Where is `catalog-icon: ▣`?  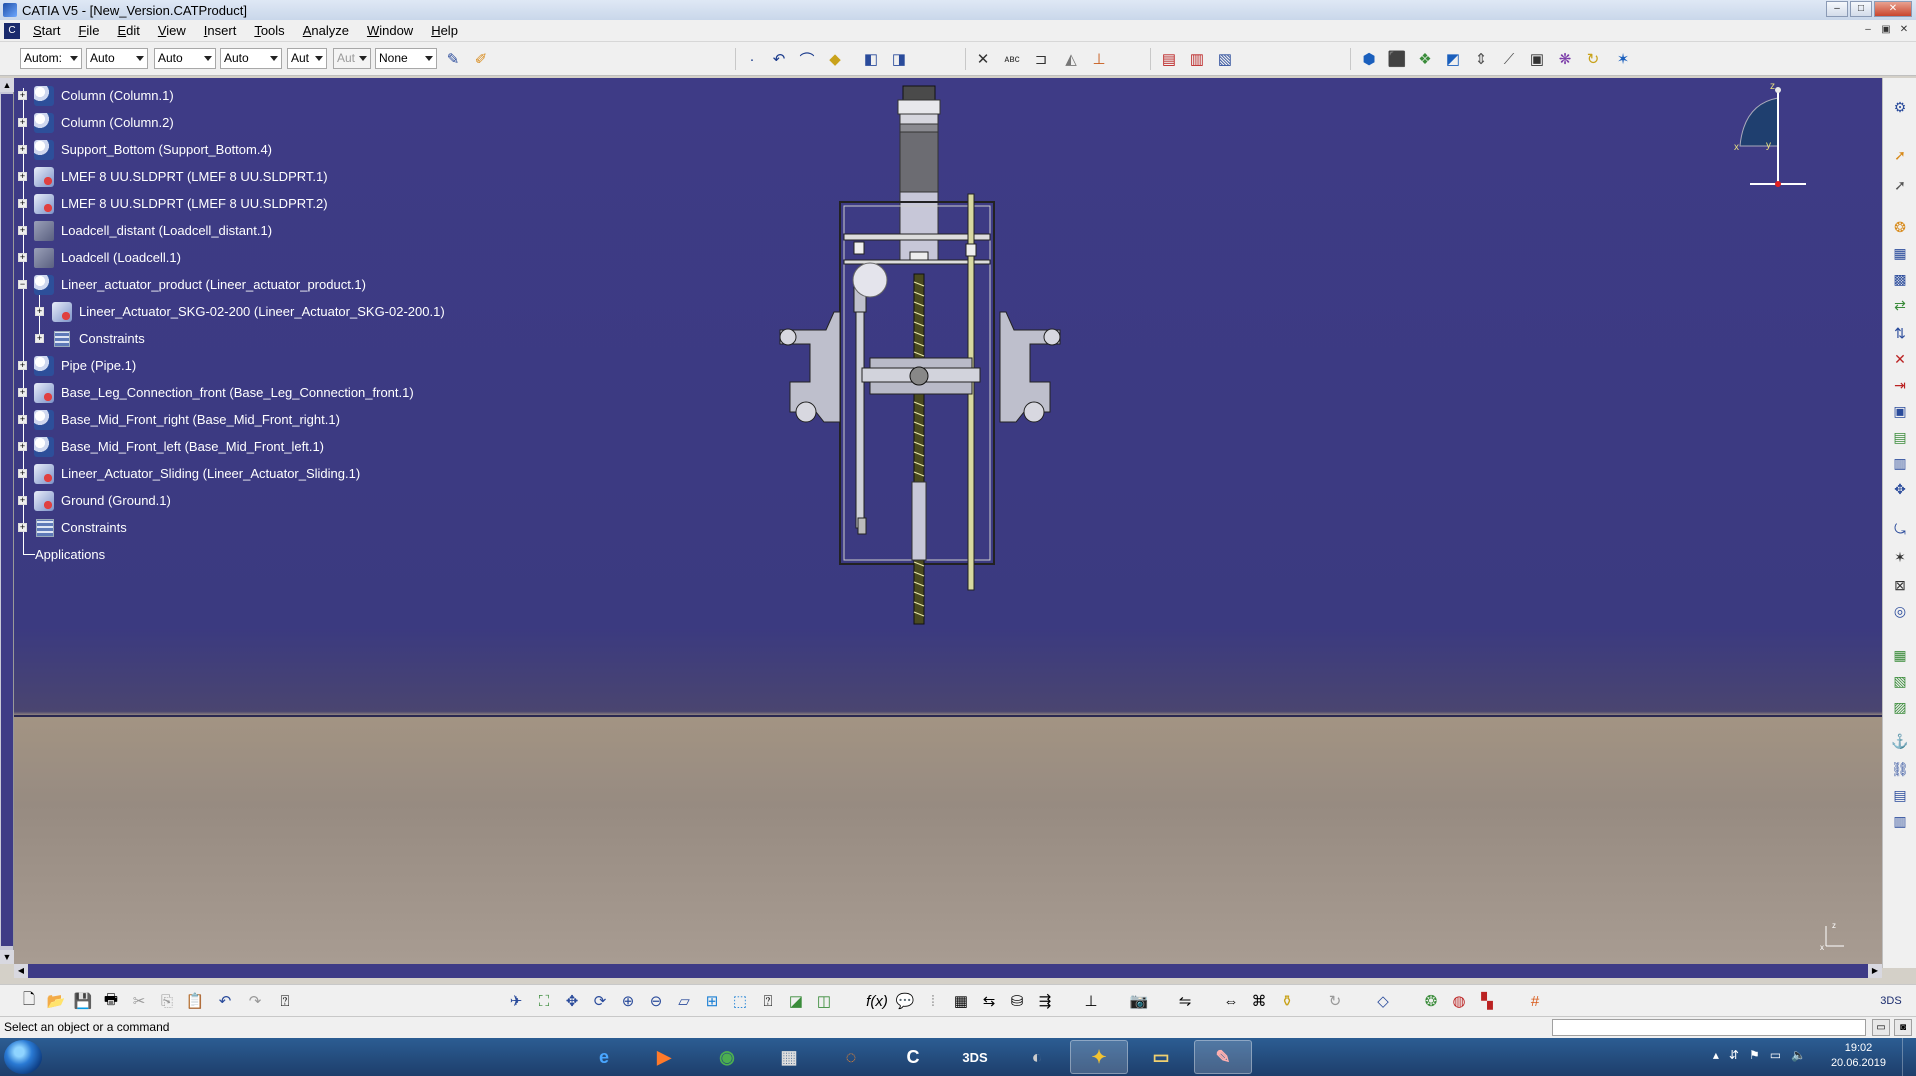
catalog-icon: ▣ is located at coordinates (1537, 59).